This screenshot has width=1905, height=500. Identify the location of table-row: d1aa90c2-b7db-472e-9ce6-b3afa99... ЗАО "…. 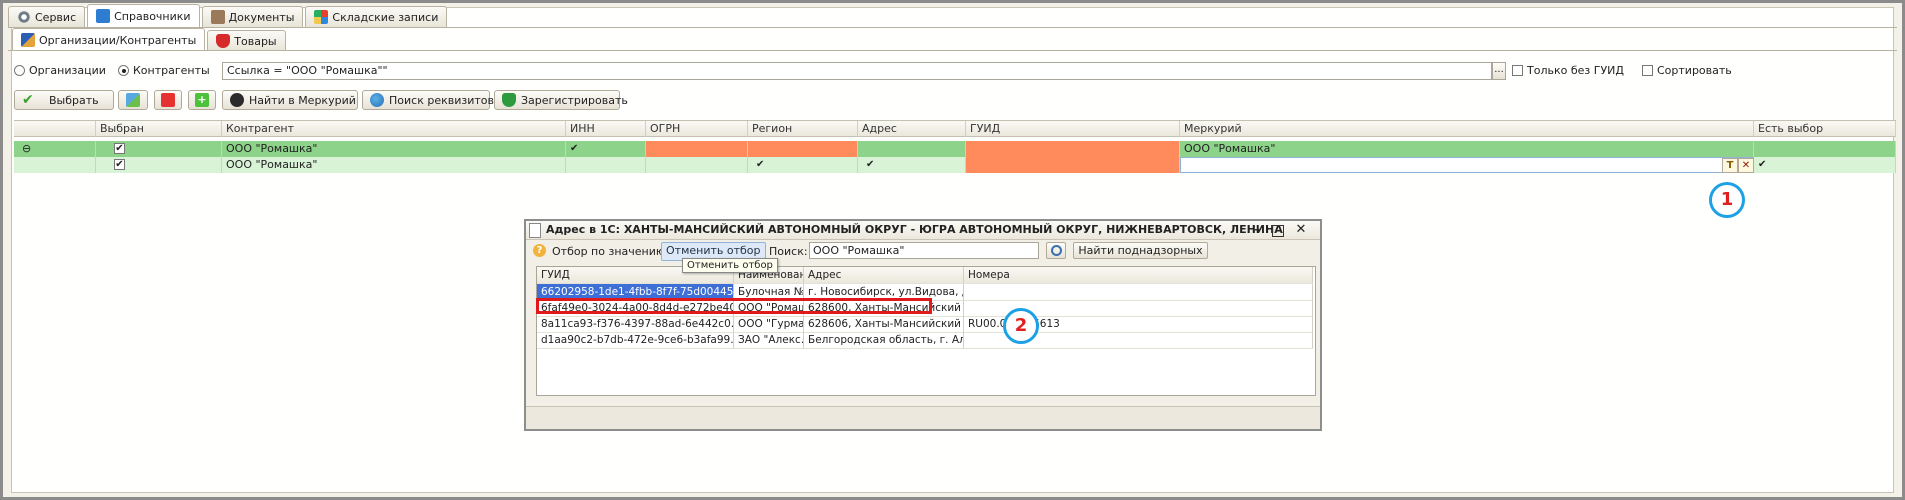
(925, 340).